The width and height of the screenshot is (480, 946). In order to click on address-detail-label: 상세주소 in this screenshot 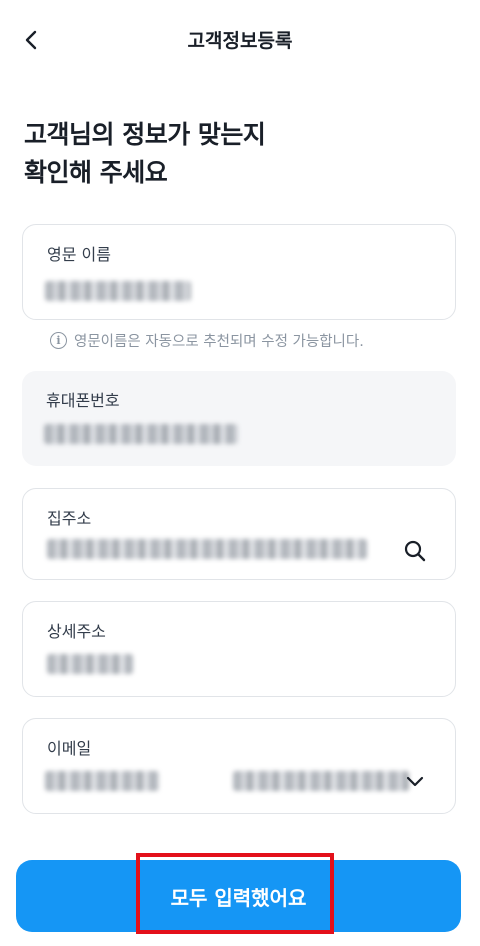, I will do `click(76, 631)`.